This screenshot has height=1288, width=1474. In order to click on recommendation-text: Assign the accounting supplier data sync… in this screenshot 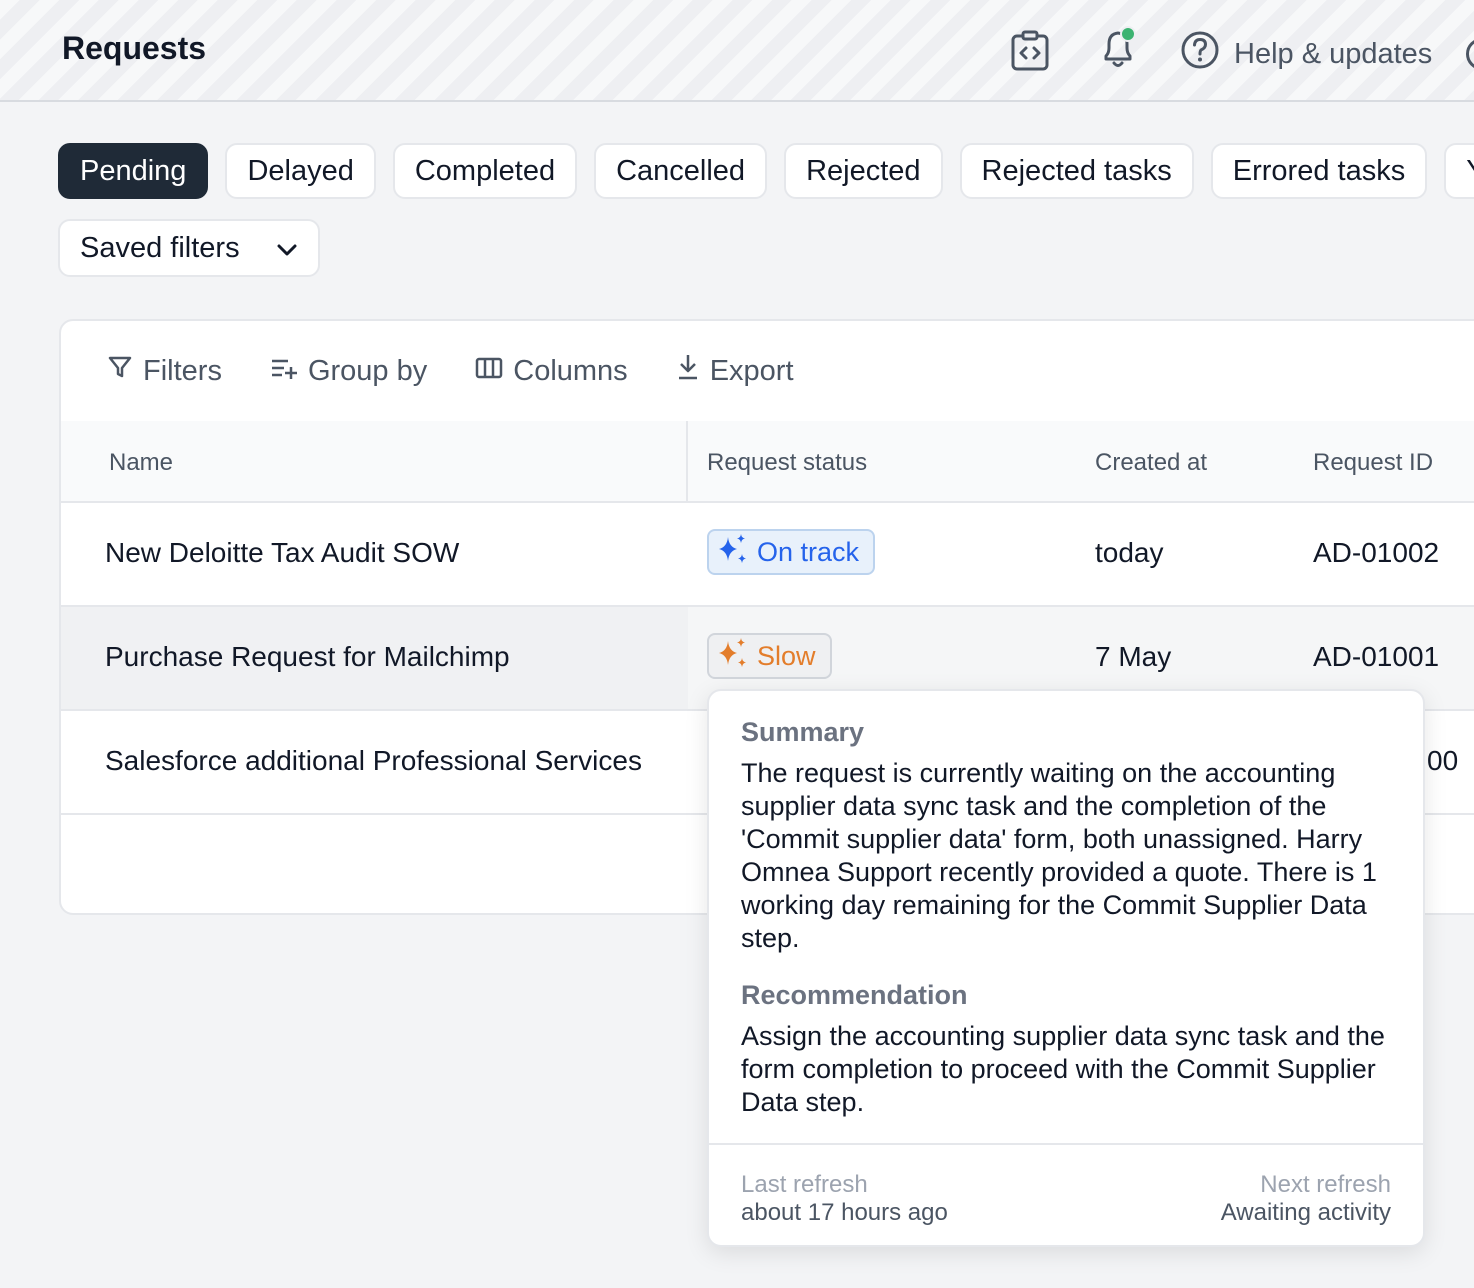, I will do `click(1063, 1069)`.